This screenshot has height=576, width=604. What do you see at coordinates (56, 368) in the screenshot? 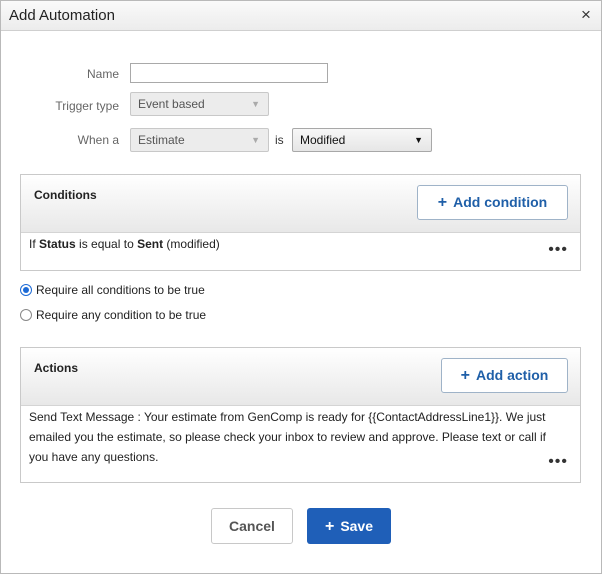
I see `actions-title: Actions` at bounding box center [56, 368].